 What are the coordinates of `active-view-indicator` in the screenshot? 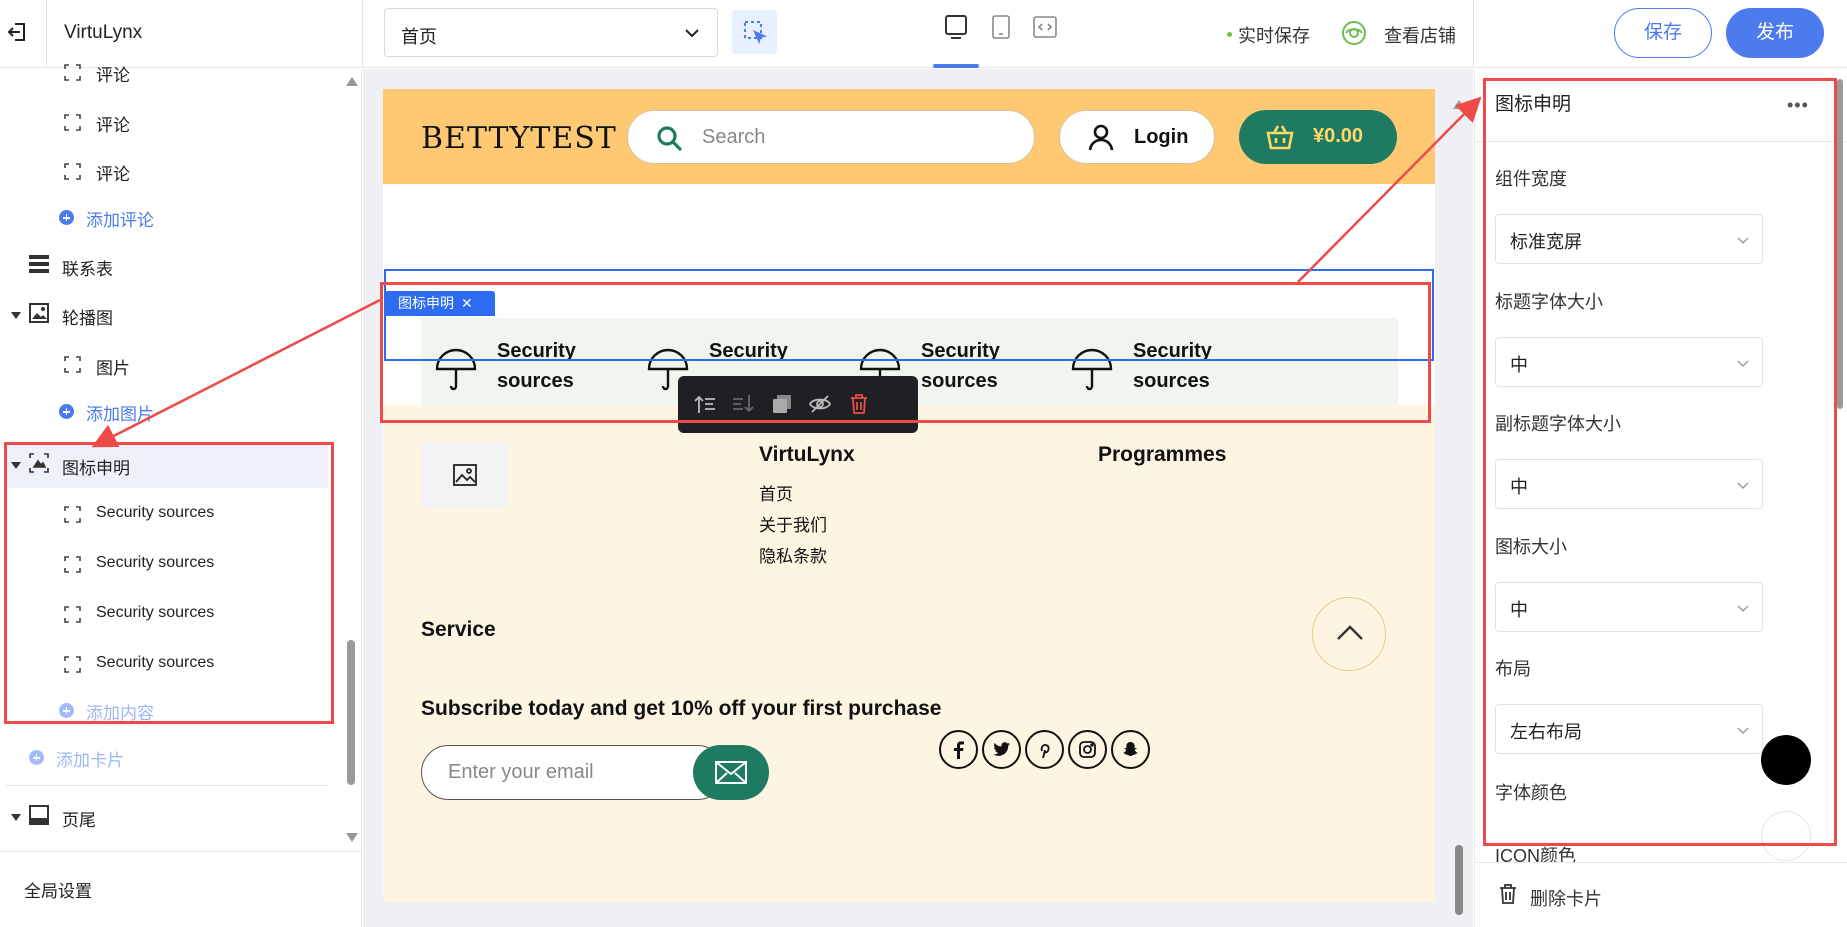 It's located at (956, 66).